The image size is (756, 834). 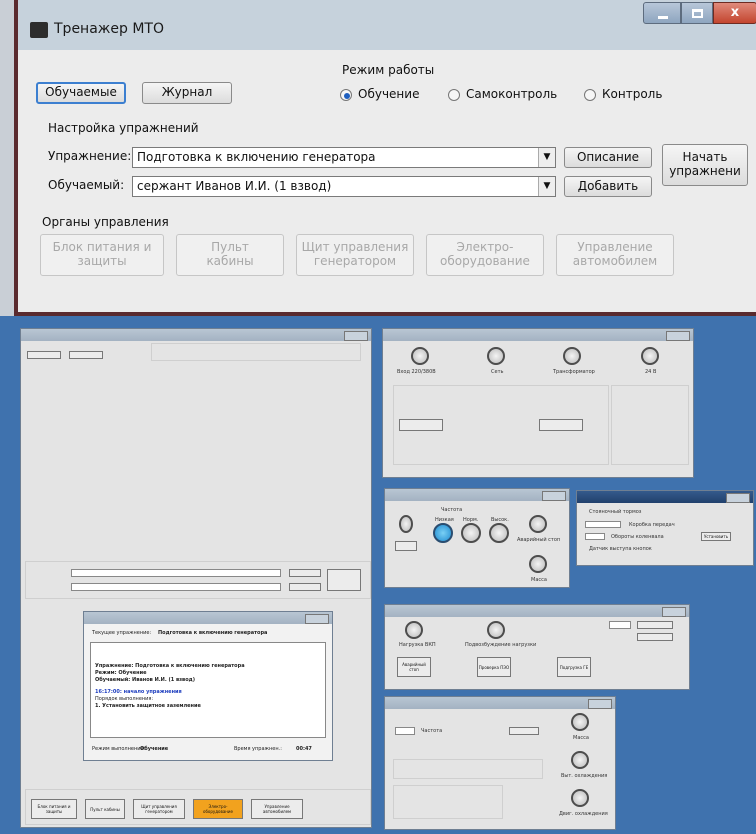 I want to click on mini-cab-button: Пульт кабины, so click(x=105, y=809).